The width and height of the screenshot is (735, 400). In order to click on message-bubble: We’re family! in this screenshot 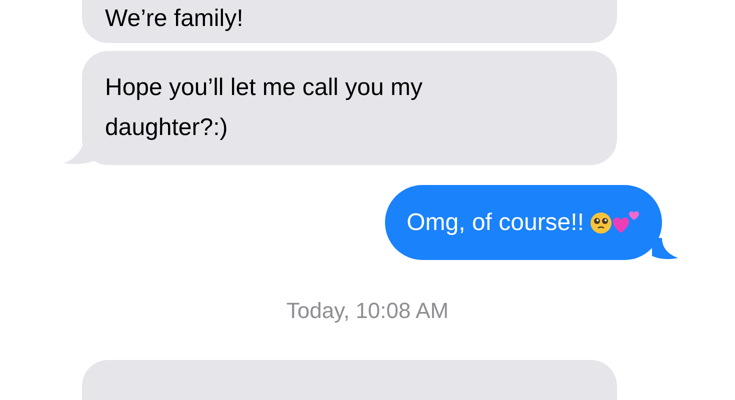, I will do `click(349, 21)`.